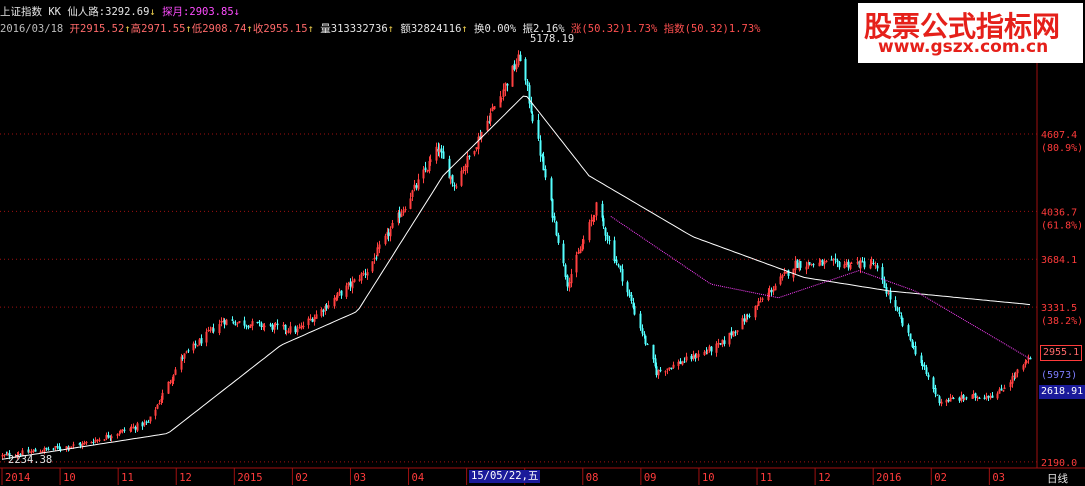 The width and height of the screenshot is (1085, 486). I want to click on time-tick-label: 11, so click(127, 478).